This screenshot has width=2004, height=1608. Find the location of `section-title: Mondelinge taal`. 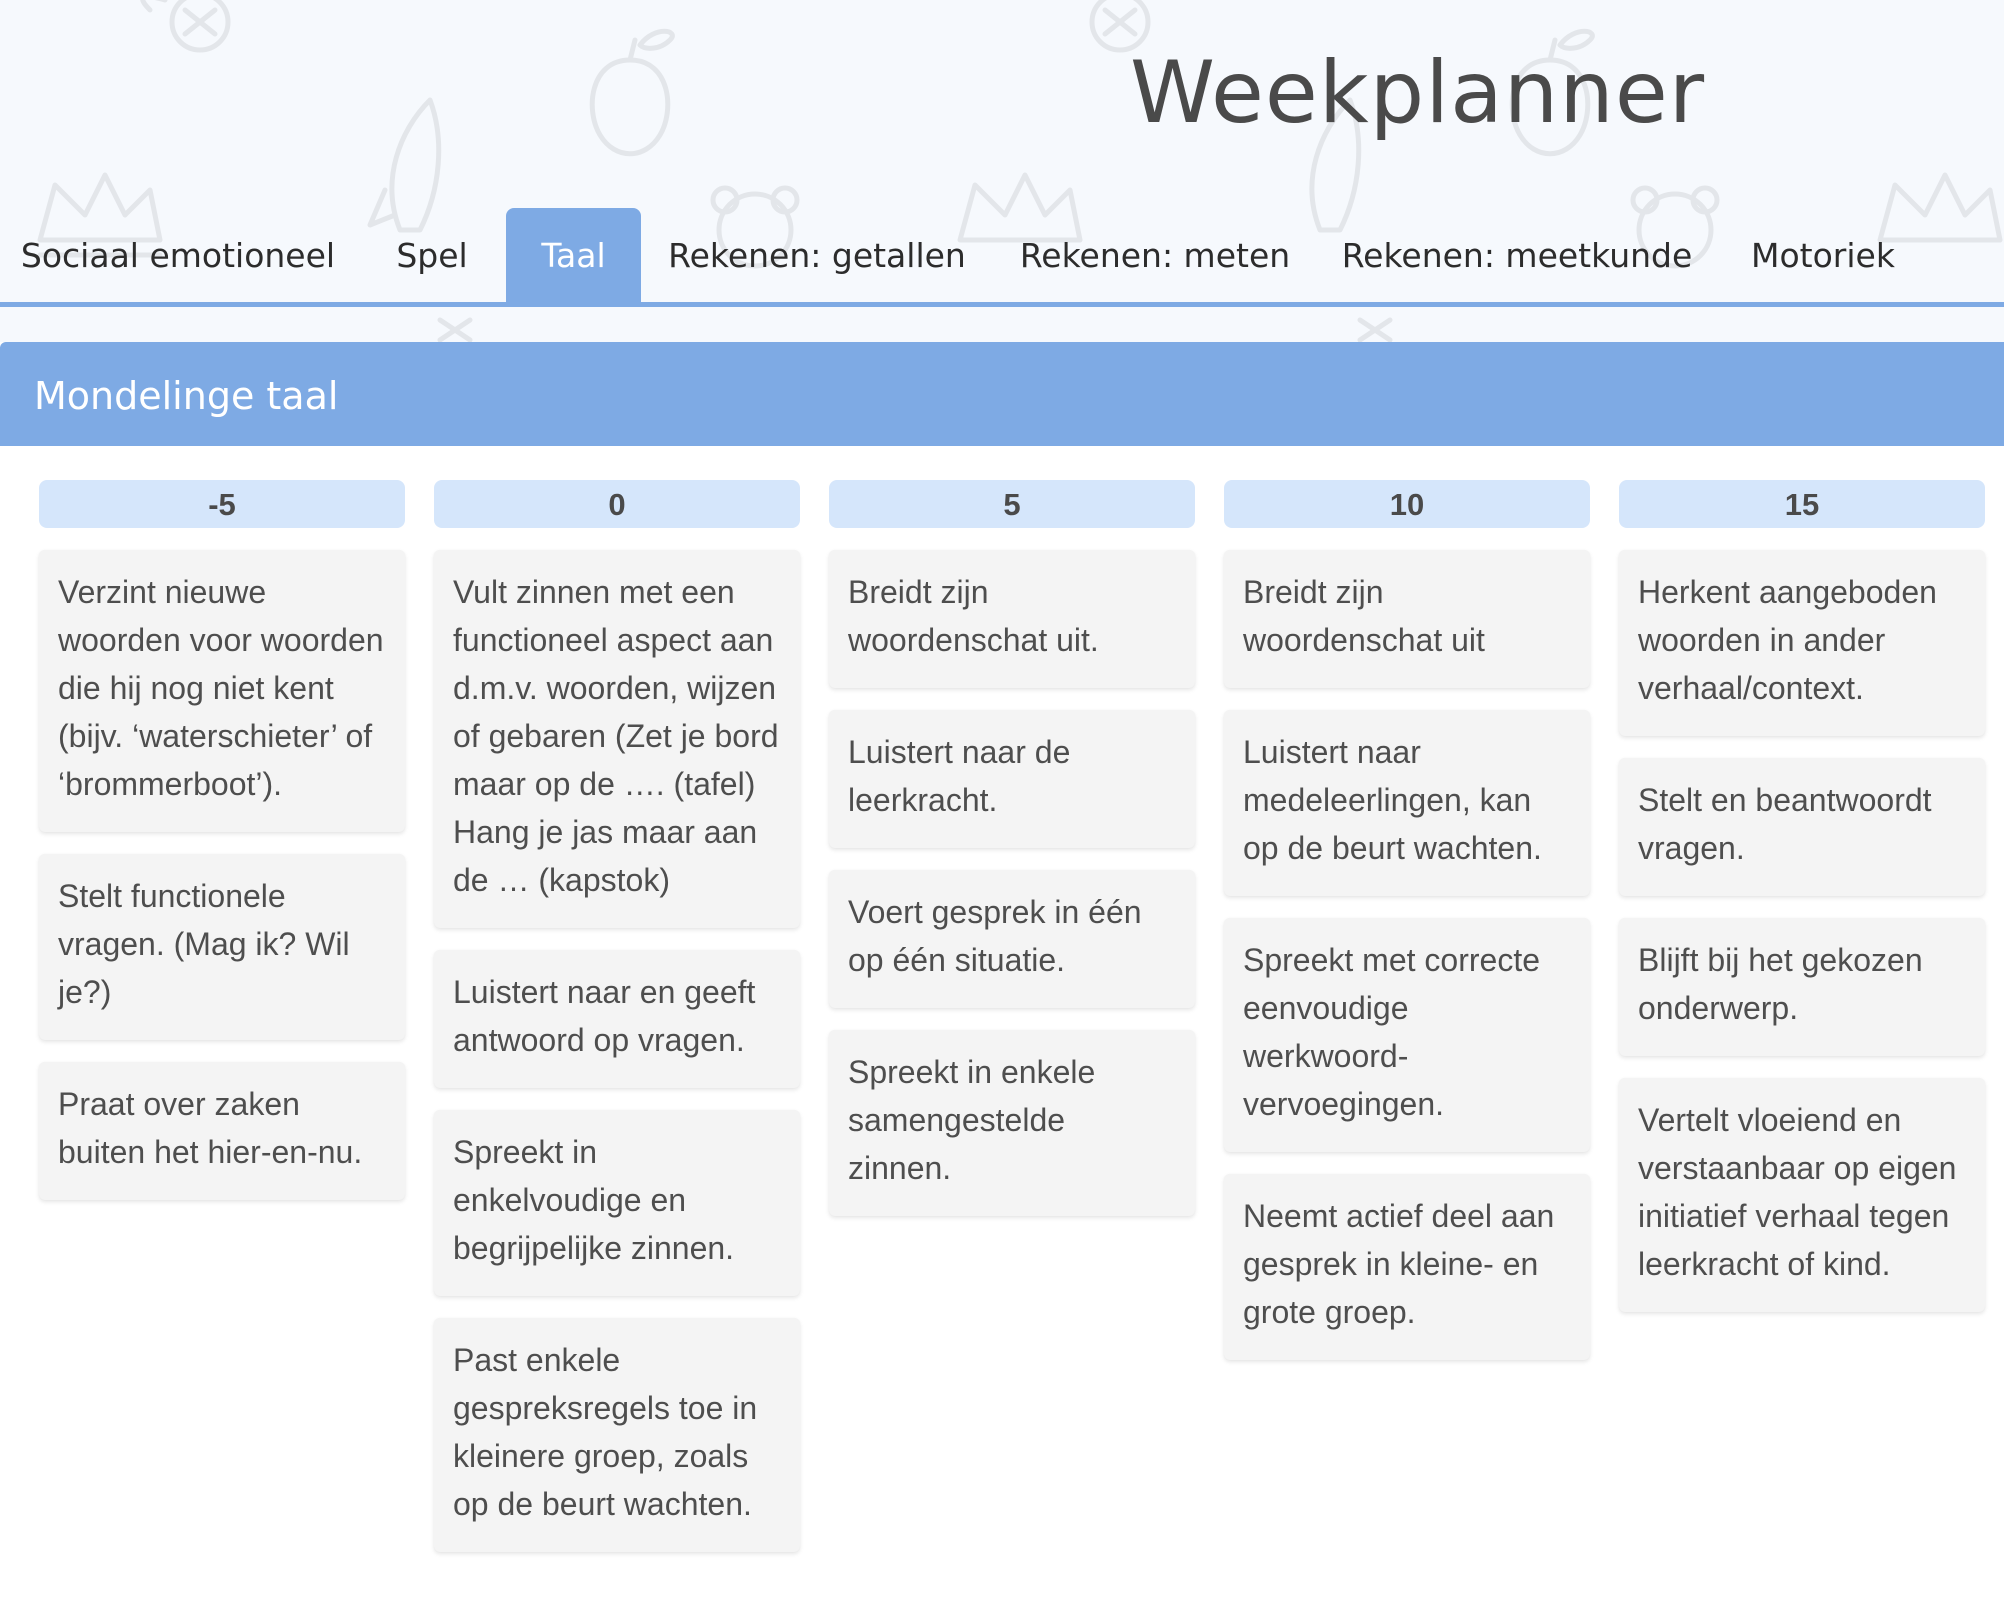

section-title: Mondelinge taal is located at coordinates (186, 396).